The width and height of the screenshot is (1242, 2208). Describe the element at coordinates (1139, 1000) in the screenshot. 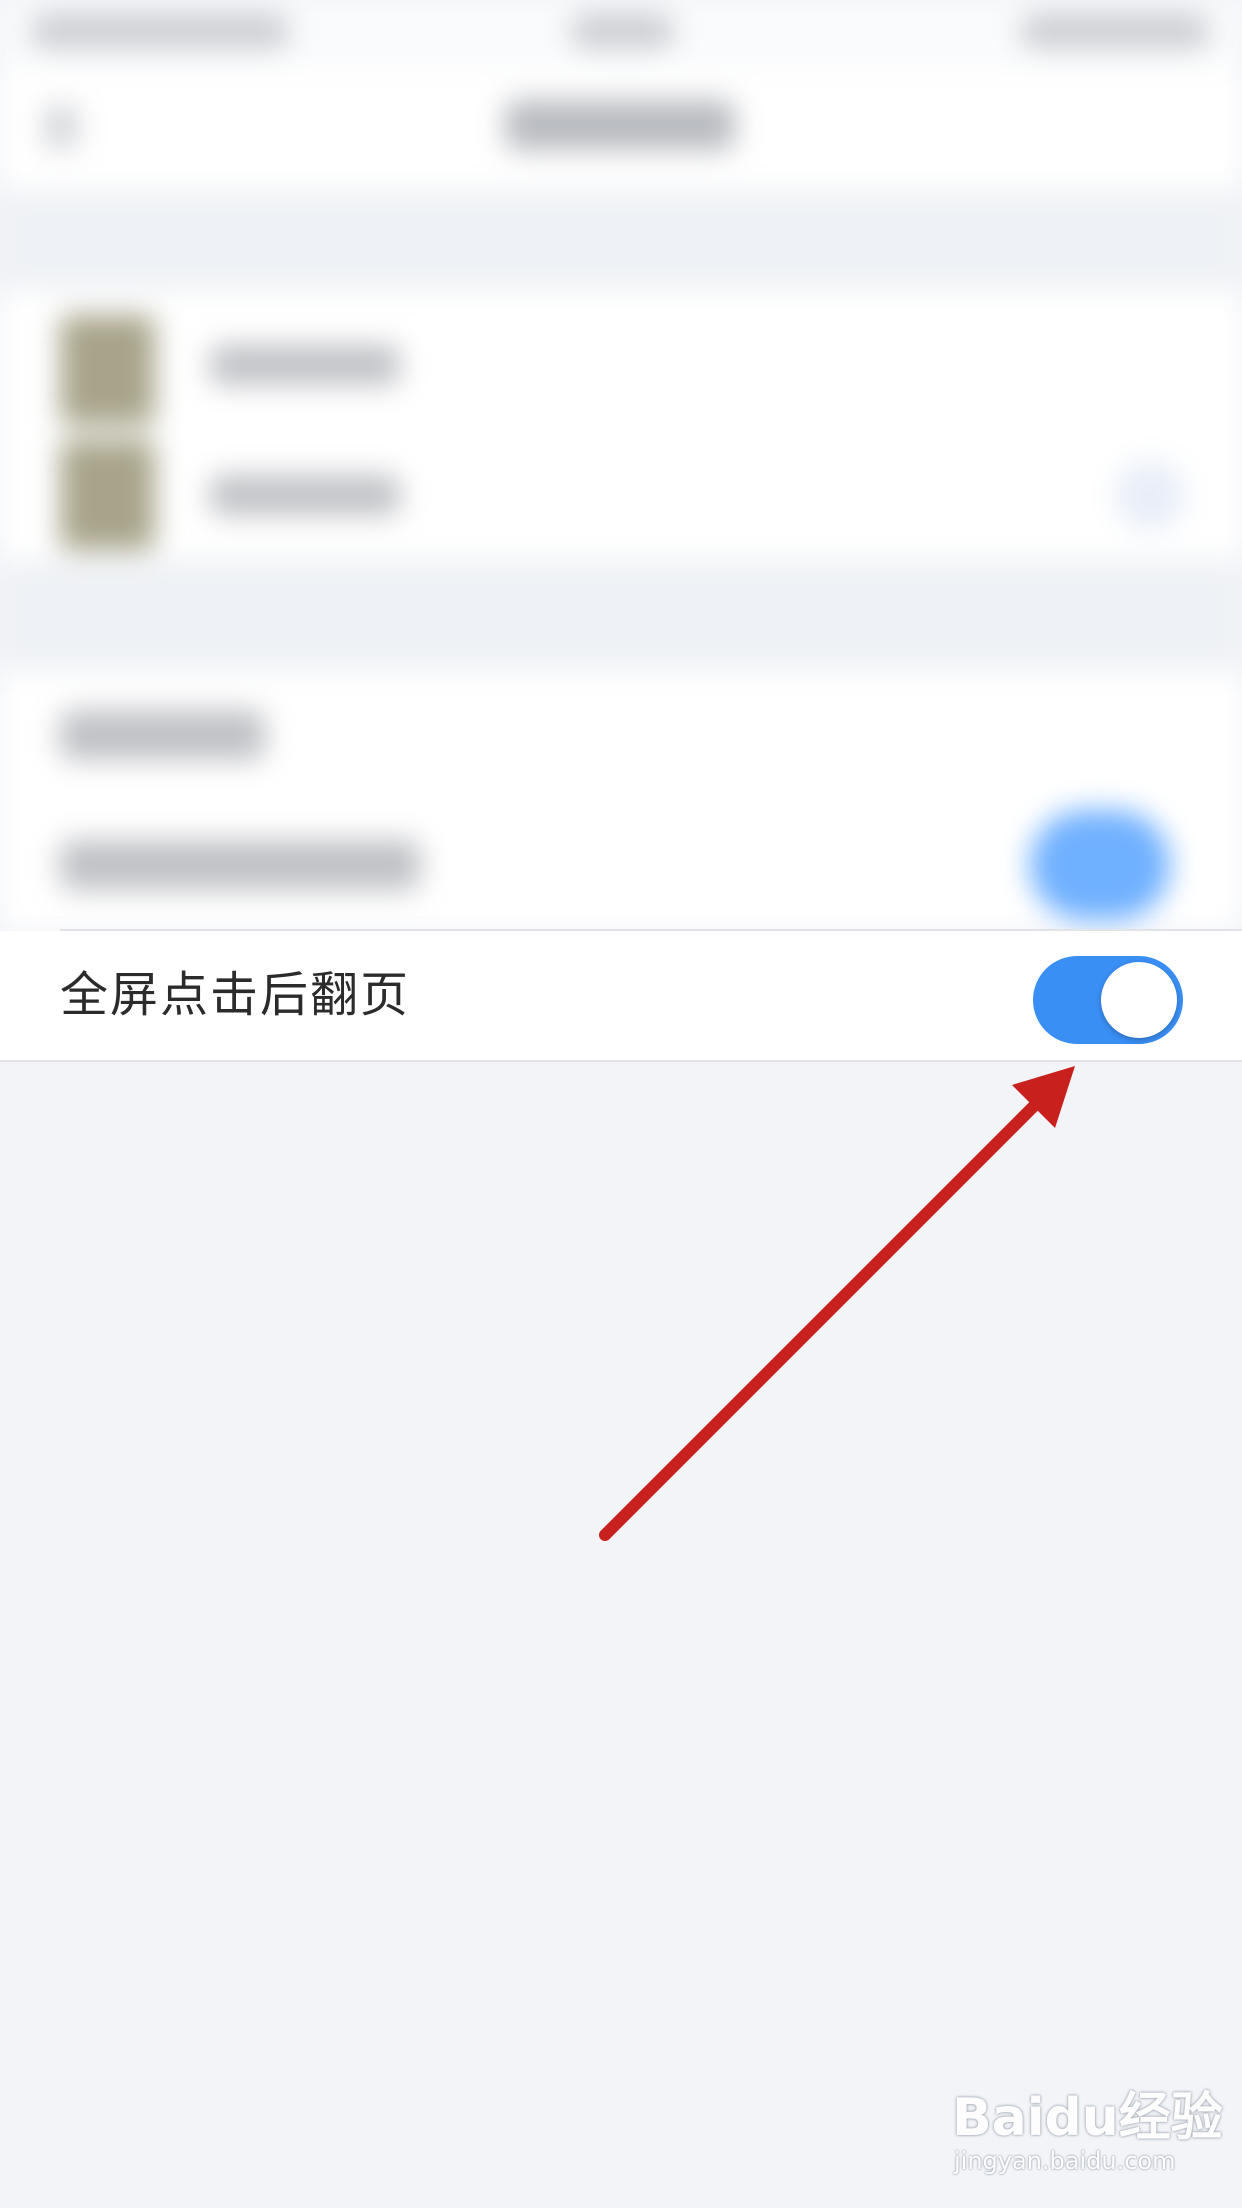

I see `toggle-knob` at that location.